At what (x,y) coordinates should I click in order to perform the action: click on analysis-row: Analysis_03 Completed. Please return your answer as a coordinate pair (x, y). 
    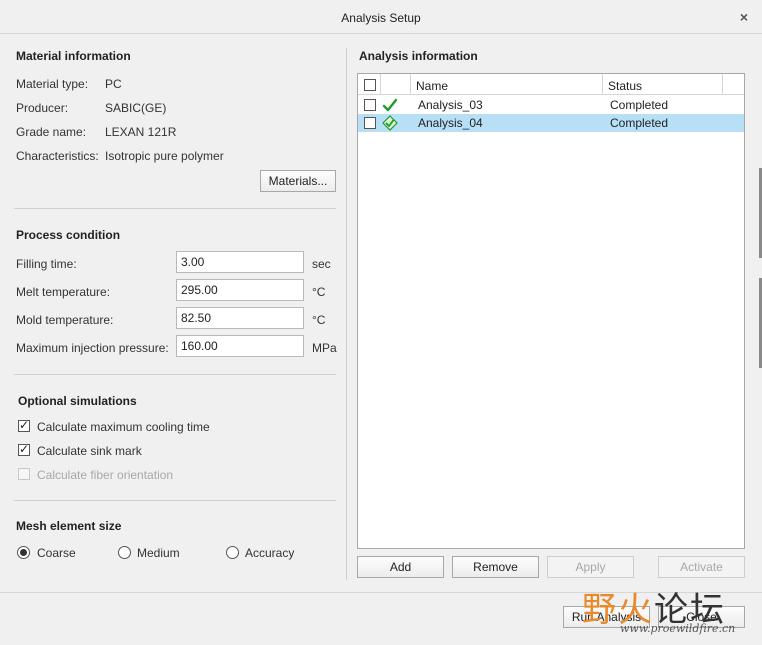
    Looking at the image, I should click on (551, 105).